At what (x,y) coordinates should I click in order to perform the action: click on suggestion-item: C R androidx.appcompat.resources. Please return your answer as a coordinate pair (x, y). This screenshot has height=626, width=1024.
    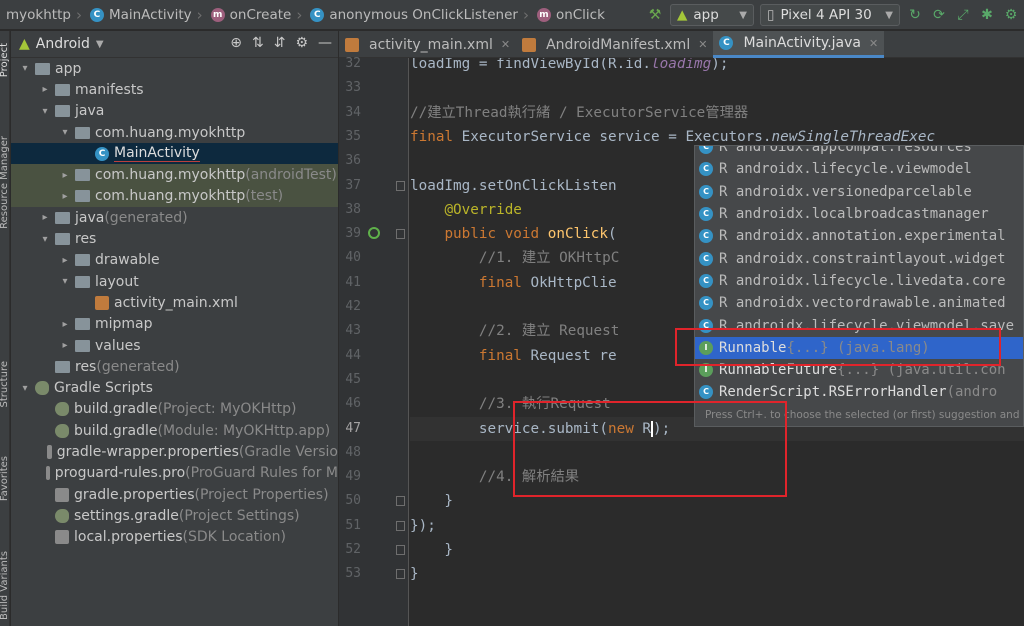
    Looking at the image, I should click on (859, 151).